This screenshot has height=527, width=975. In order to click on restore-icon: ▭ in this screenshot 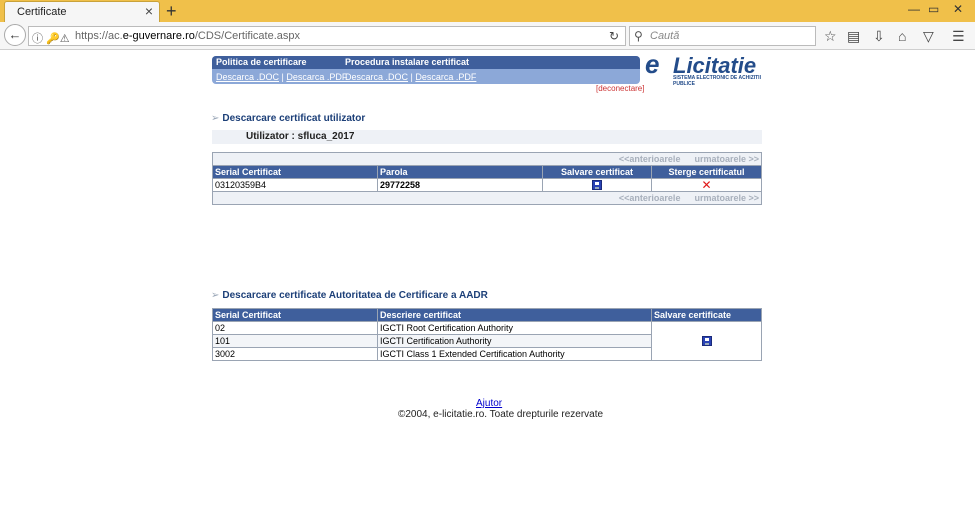, I will do `click(933, 9)`.